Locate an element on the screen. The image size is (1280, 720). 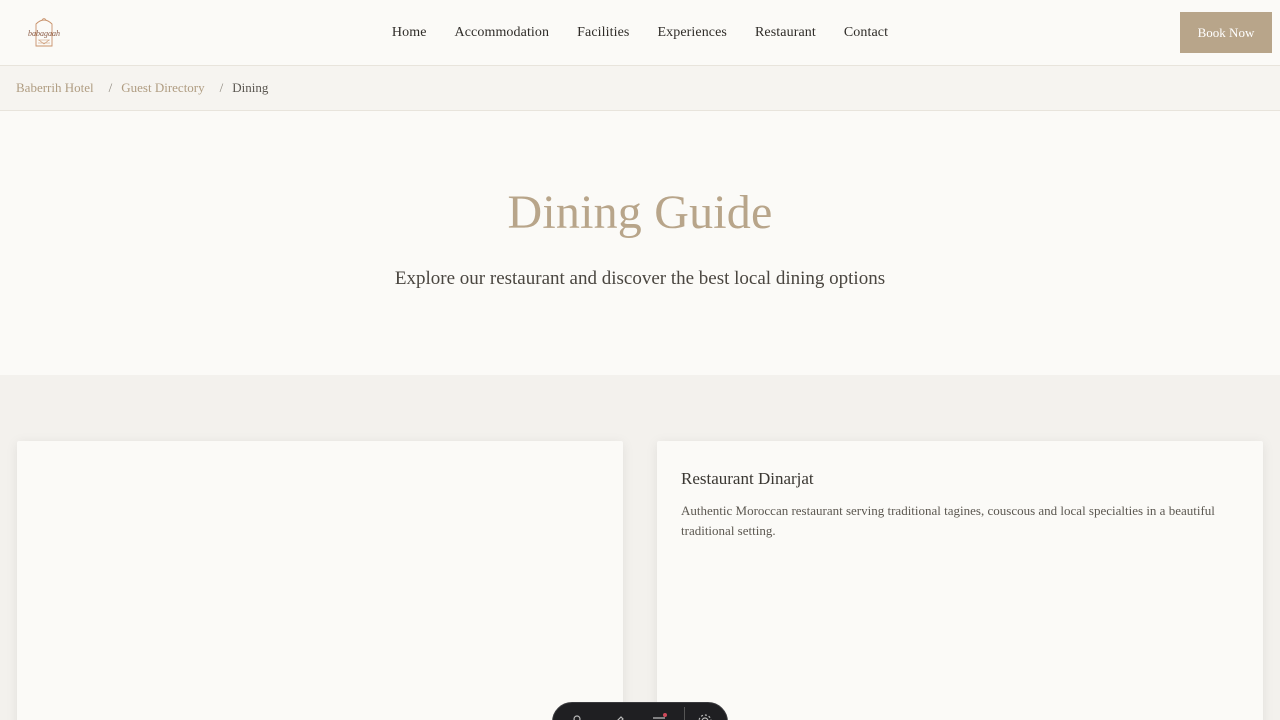
nav-restaurant: Restaurant is located at coordinates (785, 33).